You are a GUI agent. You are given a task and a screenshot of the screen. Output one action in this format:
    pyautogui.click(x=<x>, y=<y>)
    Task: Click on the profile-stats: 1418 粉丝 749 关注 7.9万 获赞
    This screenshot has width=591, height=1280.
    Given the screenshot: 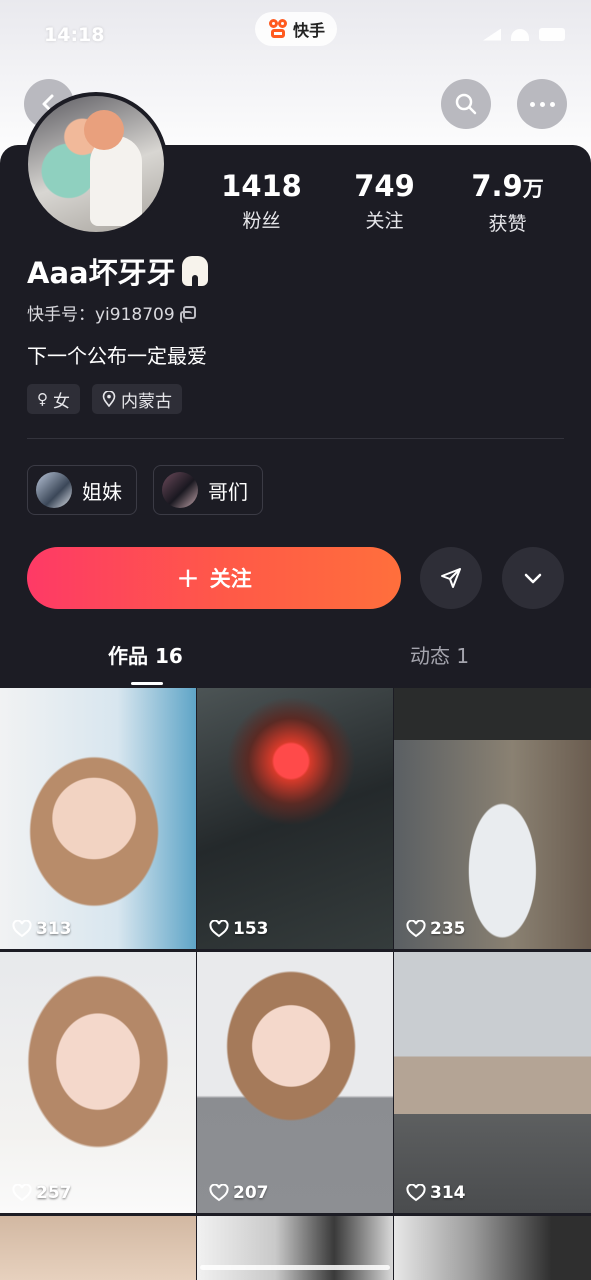 What is the action you would take?
    pyautogui.click(x=390, y=202)
    